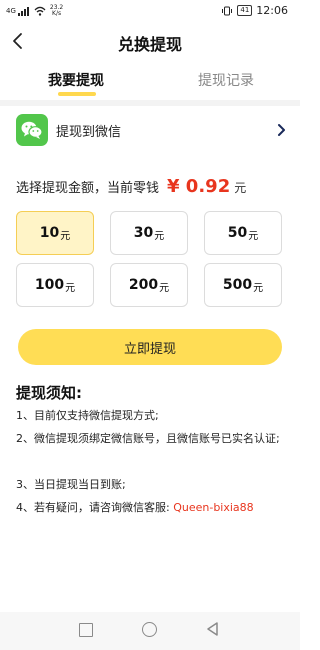 This screenshot has width=320, height=650. Describe the element at coordinates (143, 233) in the screenshot. I see `amount-value: 30` at that location.